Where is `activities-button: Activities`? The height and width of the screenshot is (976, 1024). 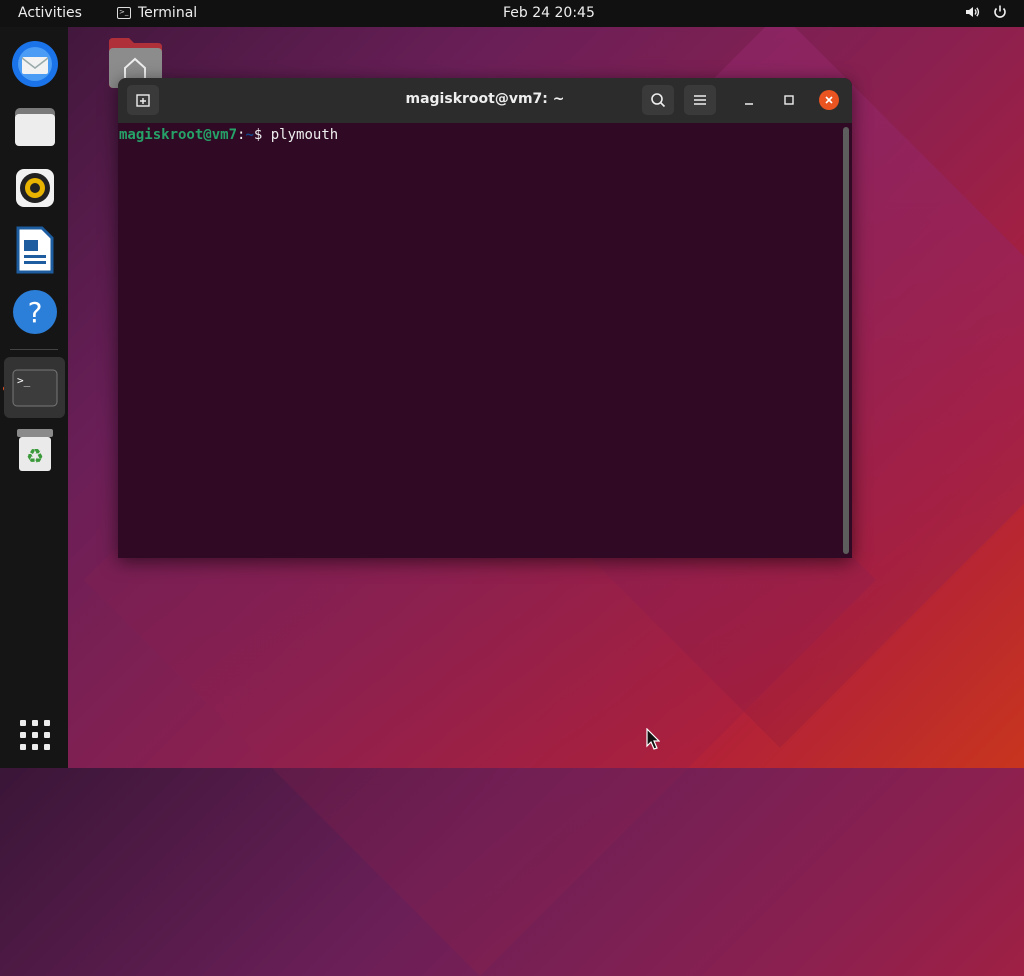
activities-button: Activities is located at coordinates (50, 13).